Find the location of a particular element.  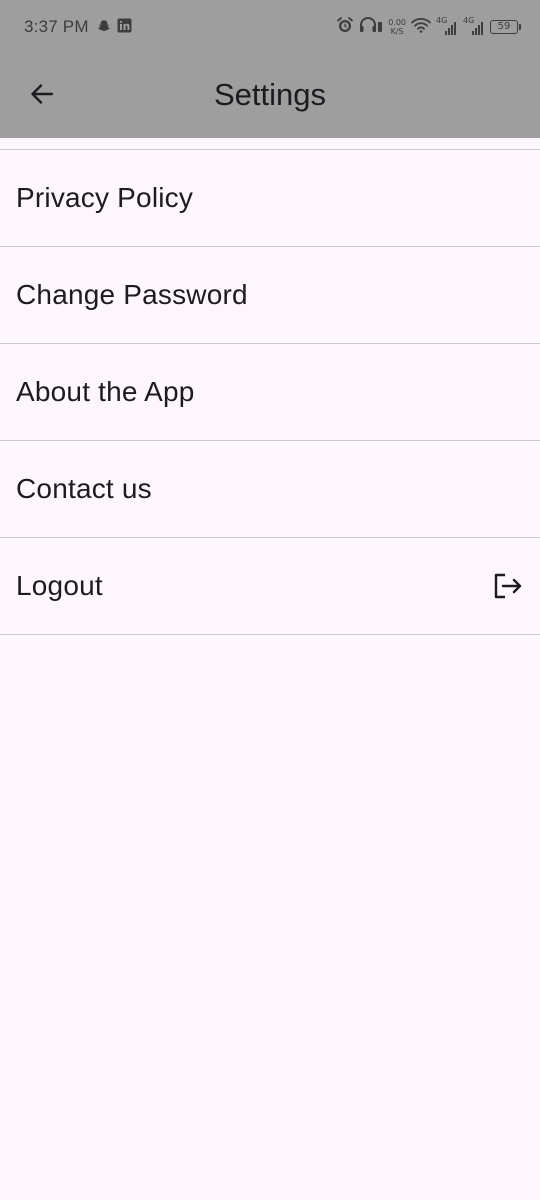

snapchat-icon is located at coordinates (104, 28).